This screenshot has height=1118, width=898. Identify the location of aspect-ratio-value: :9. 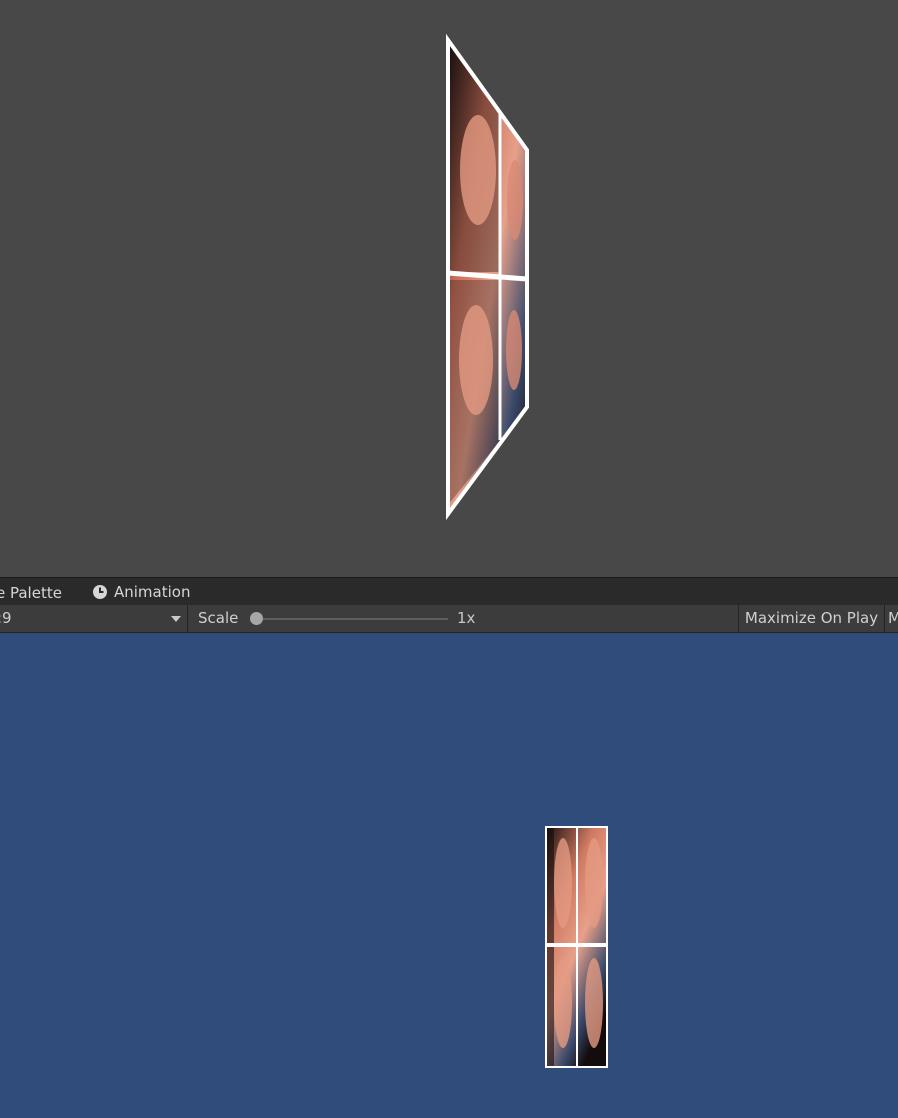
(6, 618).